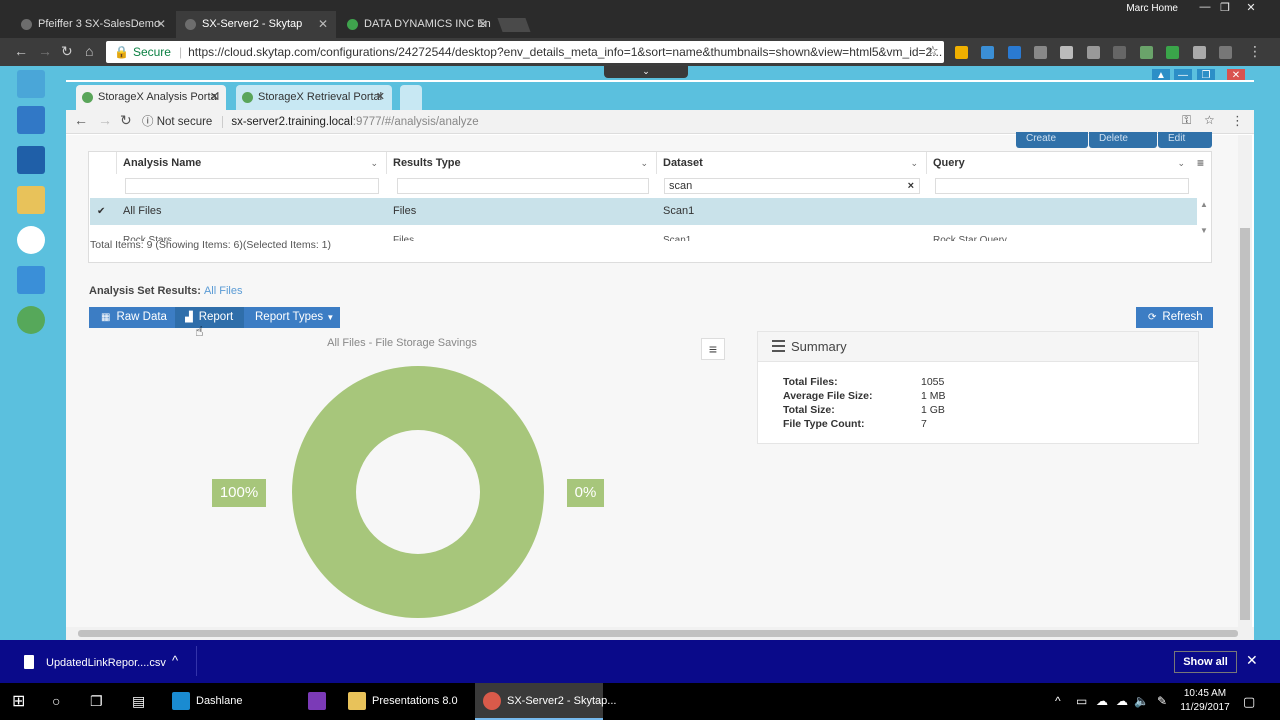 The image size is (1280, 720). What do you see at coordinates (1249, 702) in the screenshot?
I see `notification-icon: ▢` at bounding box center [1249, 702].